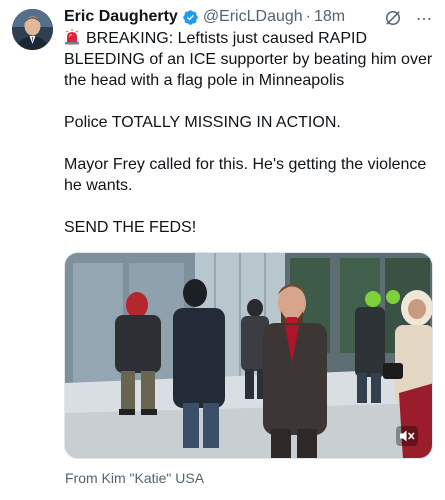 The image size is (445, 500). Describe the element at coordinates (134, 478) in the screenshot. I see `media-source-attribution: From Kim "Katie" USA` at that location.